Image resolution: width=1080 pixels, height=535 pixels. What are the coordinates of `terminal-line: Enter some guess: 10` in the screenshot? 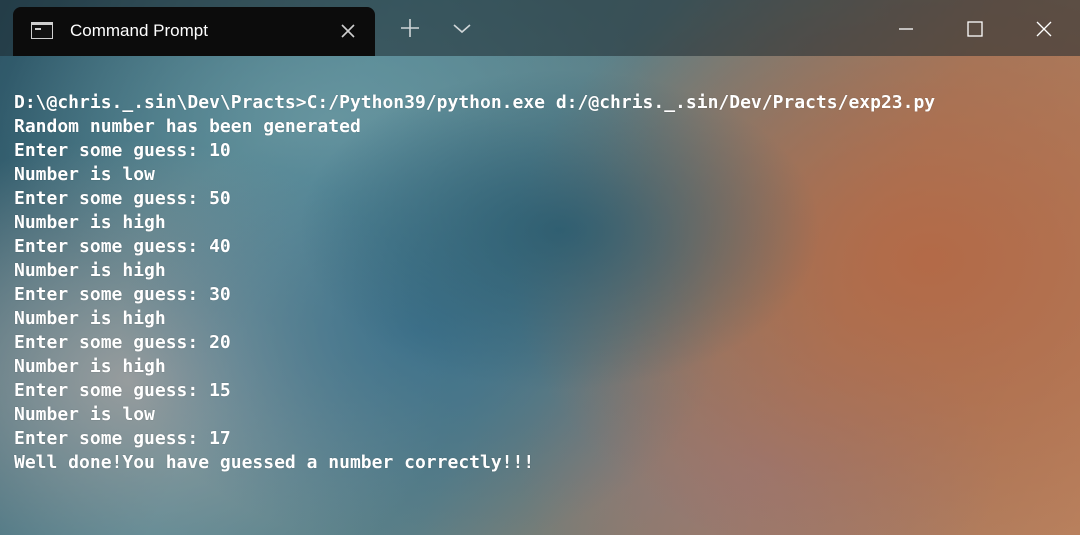 It's located at (122, 150).